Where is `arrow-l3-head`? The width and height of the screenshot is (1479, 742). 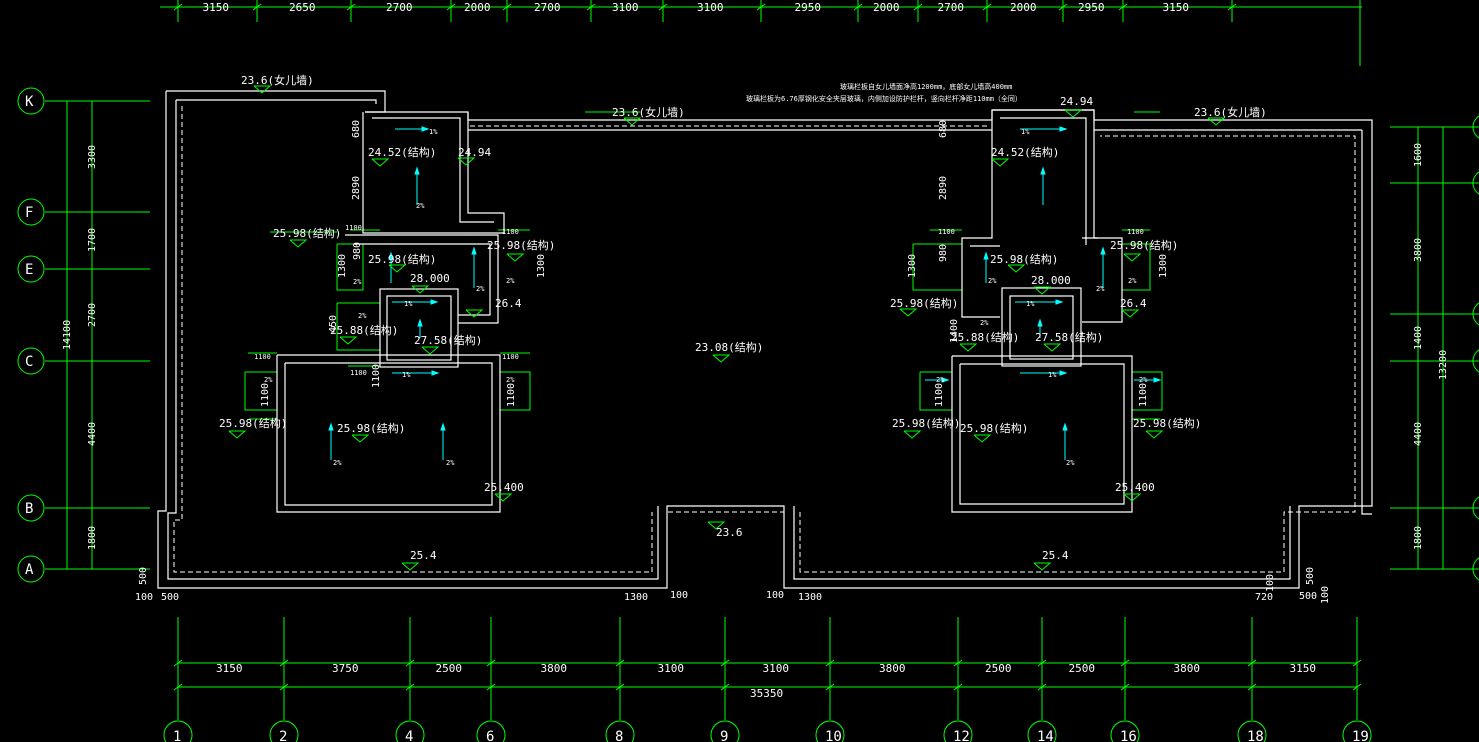 arrow-l3-head is located at coordinates (434, 302).